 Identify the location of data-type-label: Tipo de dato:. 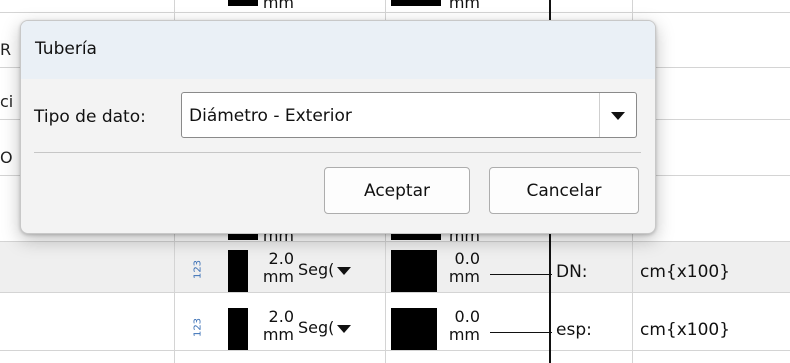
(90, 117).